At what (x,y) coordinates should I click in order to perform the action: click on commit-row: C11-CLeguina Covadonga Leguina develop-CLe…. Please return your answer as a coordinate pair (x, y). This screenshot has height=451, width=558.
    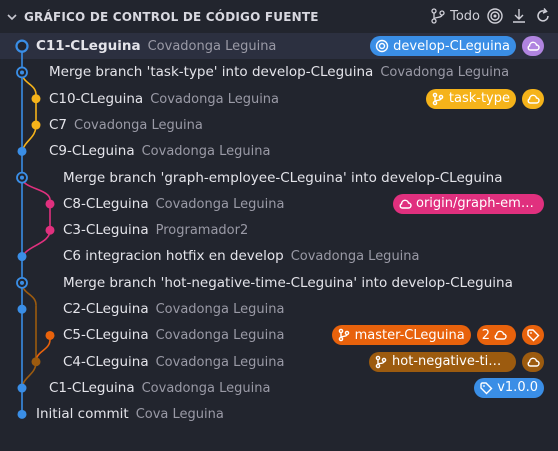
    Looking at the image, I should click on (279, 46).